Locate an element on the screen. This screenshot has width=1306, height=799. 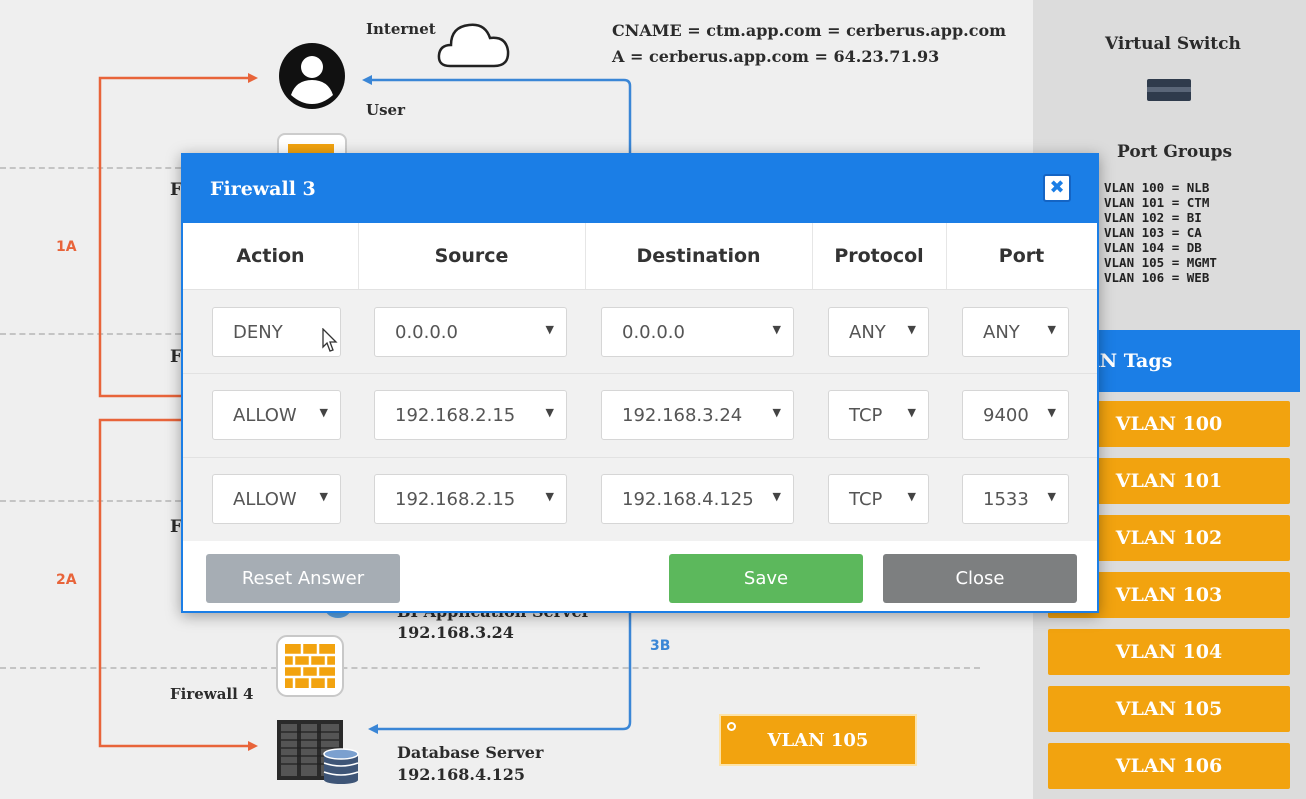
port-group-item: VLAN 104 = DB is located at coordinates (1153, 247).